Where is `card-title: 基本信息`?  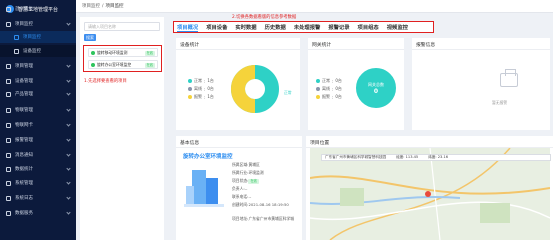
card-title: 基本信息 is located at coordinates (190, 143).